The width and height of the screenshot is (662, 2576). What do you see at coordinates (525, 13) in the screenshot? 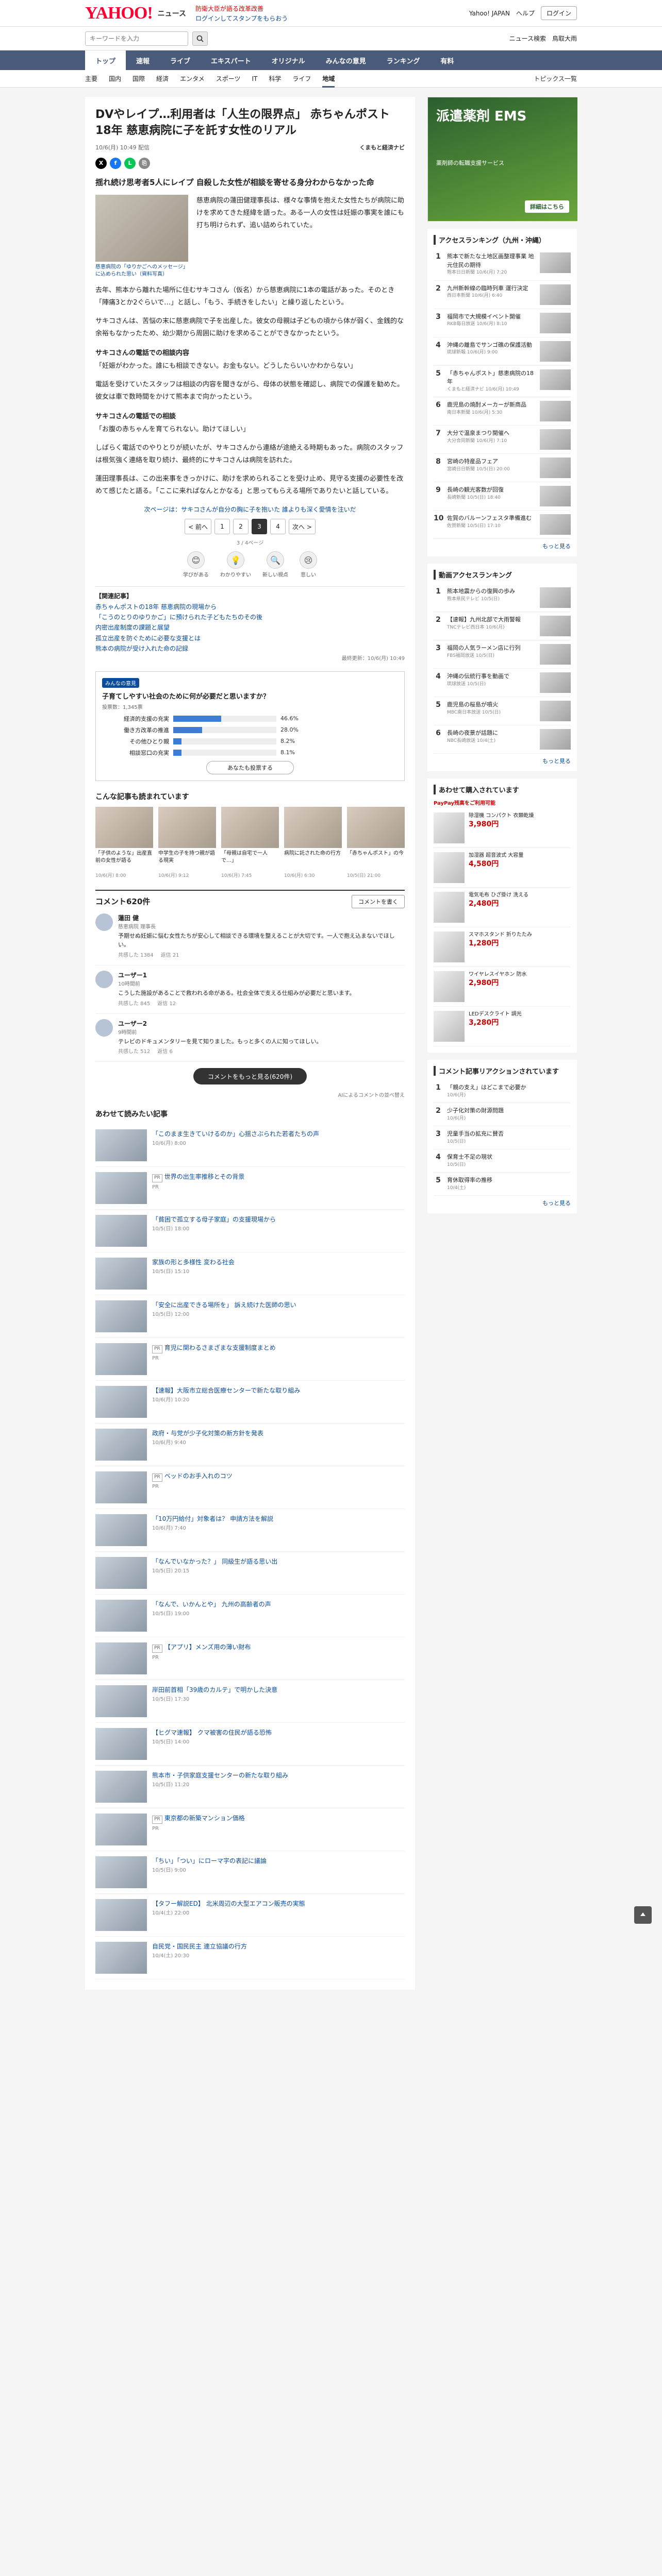
I see `header-link-help: ヘルプ` at bounding box center [525, 13].